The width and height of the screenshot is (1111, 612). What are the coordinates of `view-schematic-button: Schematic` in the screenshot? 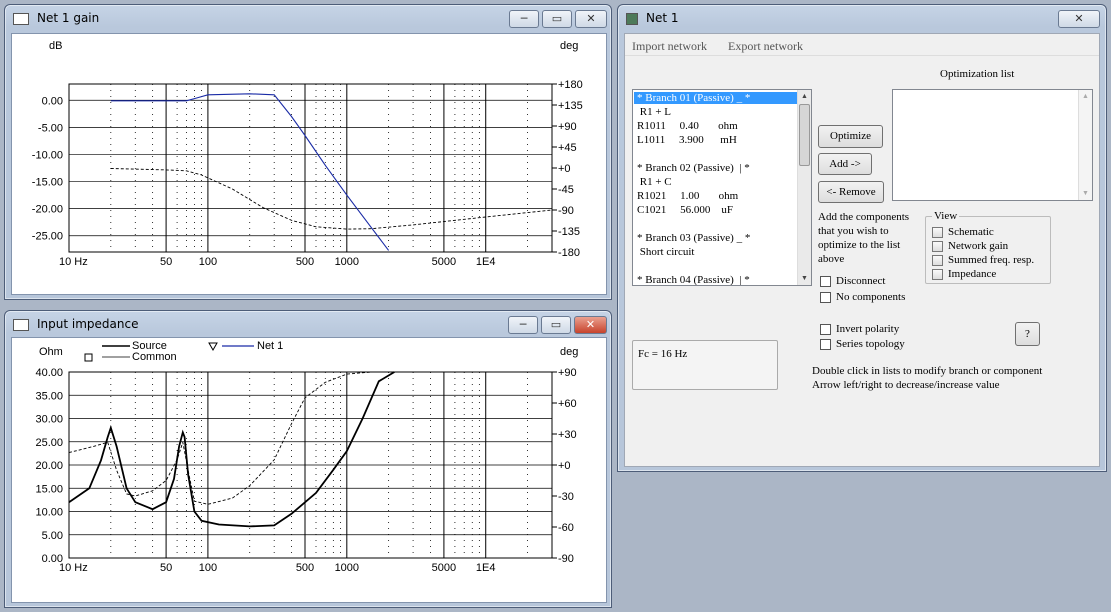 It's located at (963, 232).